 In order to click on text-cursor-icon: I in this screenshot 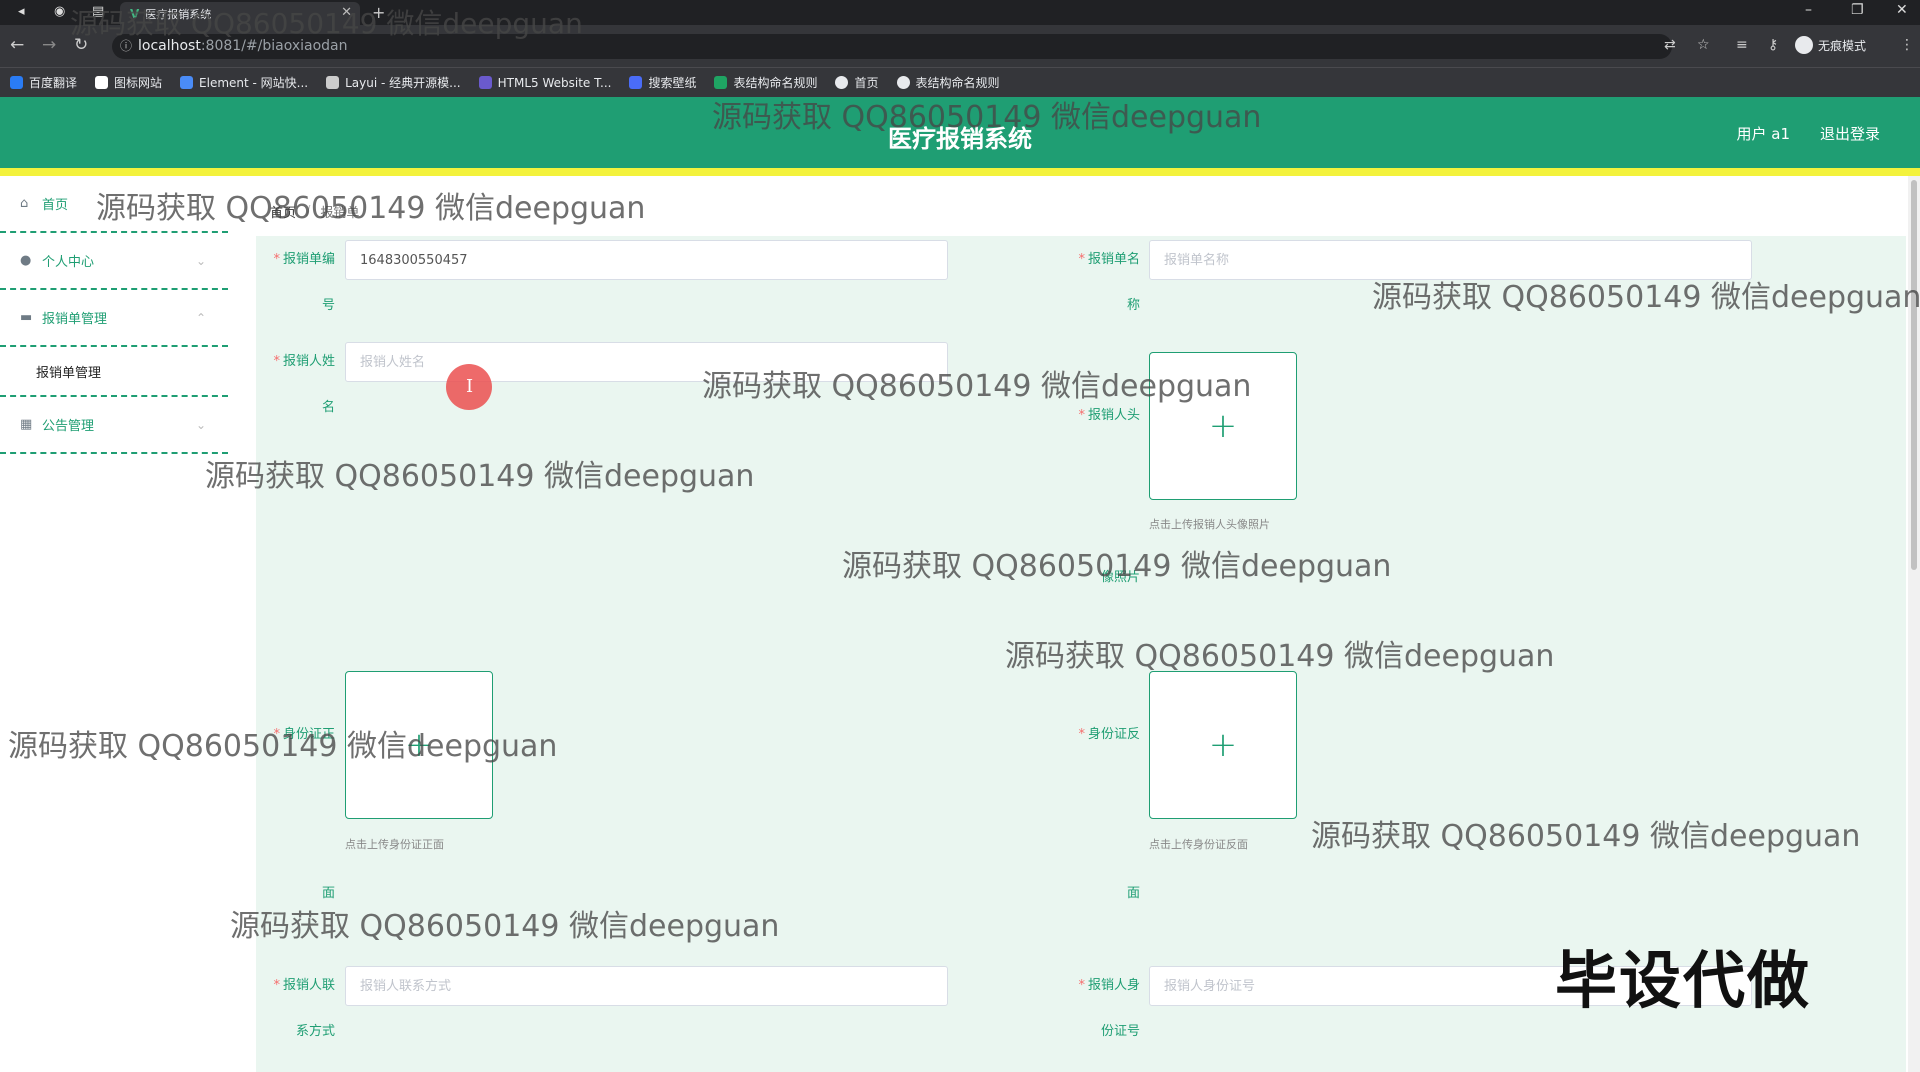, I will do `click(470, 386)`.